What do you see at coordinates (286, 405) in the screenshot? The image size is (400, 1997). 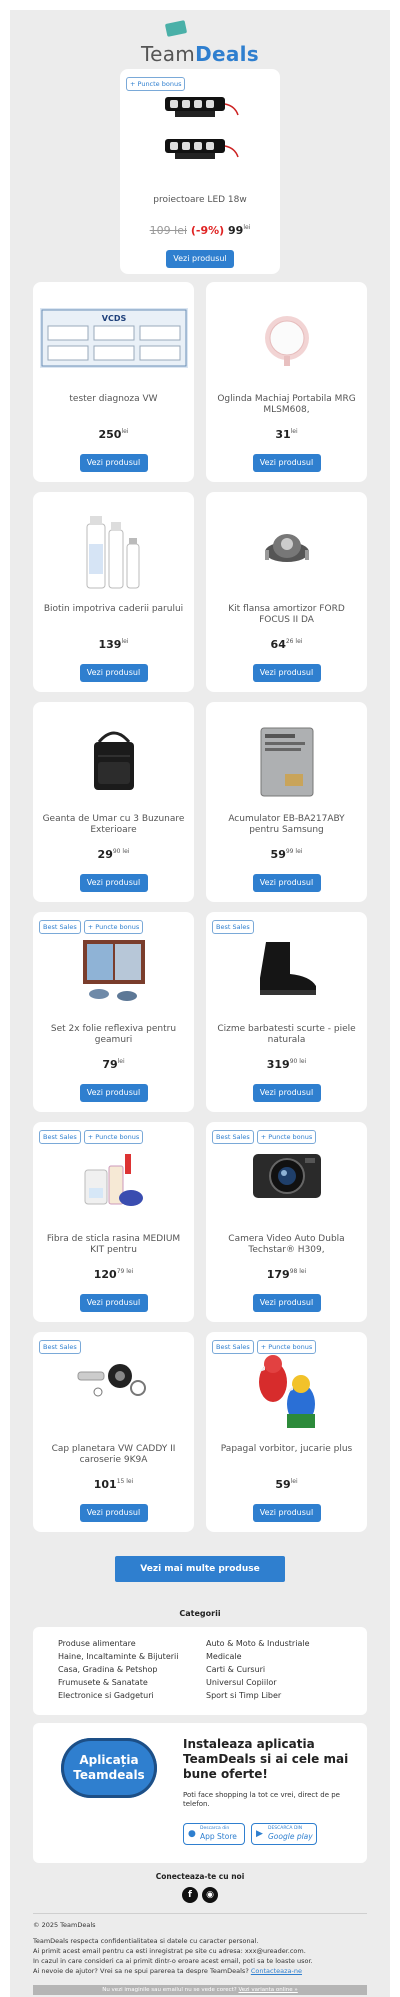 I see `product-name: Oglinda Machiaj Portabila MRG MLSM608,` at bounding box center [286, 405].